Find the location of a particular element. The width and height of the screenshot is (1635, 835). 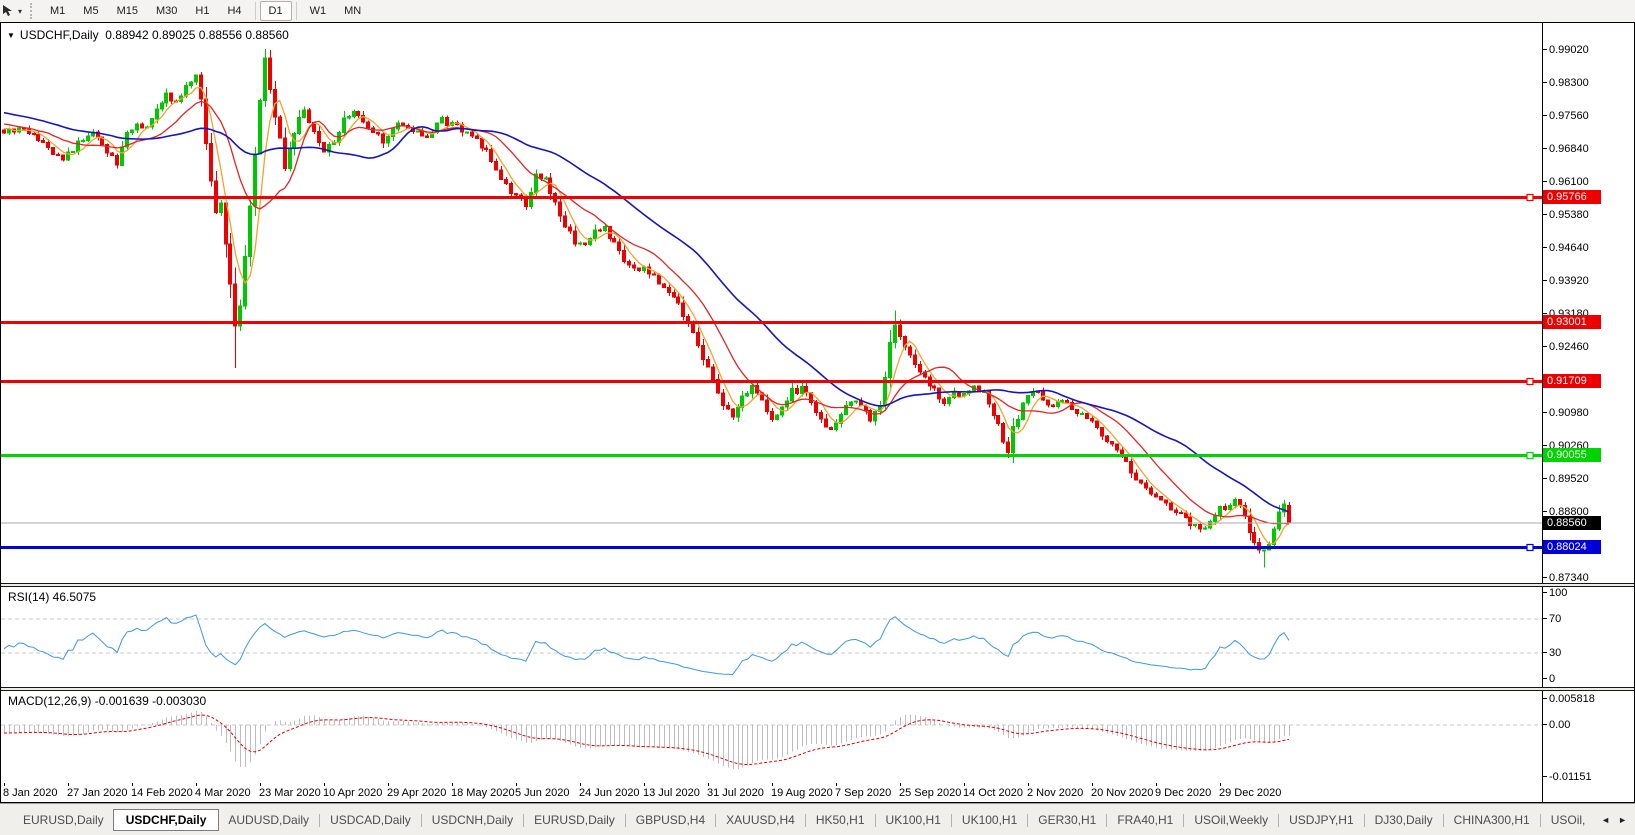

chart-tab-usoil-: USOil, is located at coordinates (1567, 820).